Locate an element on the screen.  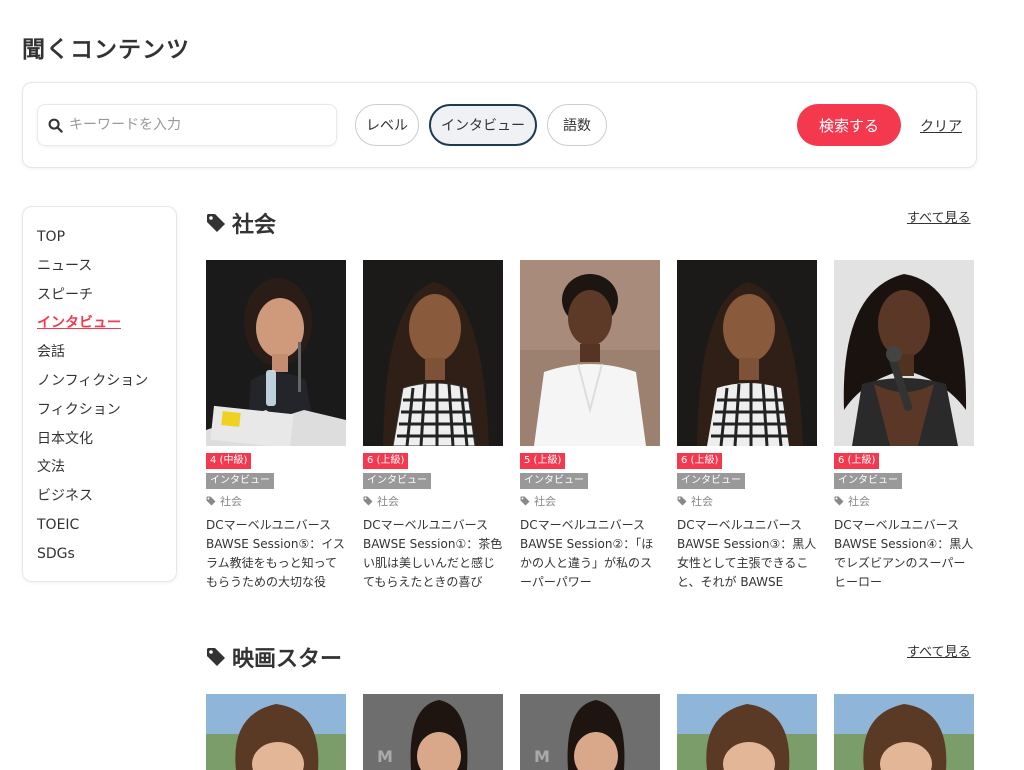
level-filter-button: レベル is located at coordinates (387, 125).